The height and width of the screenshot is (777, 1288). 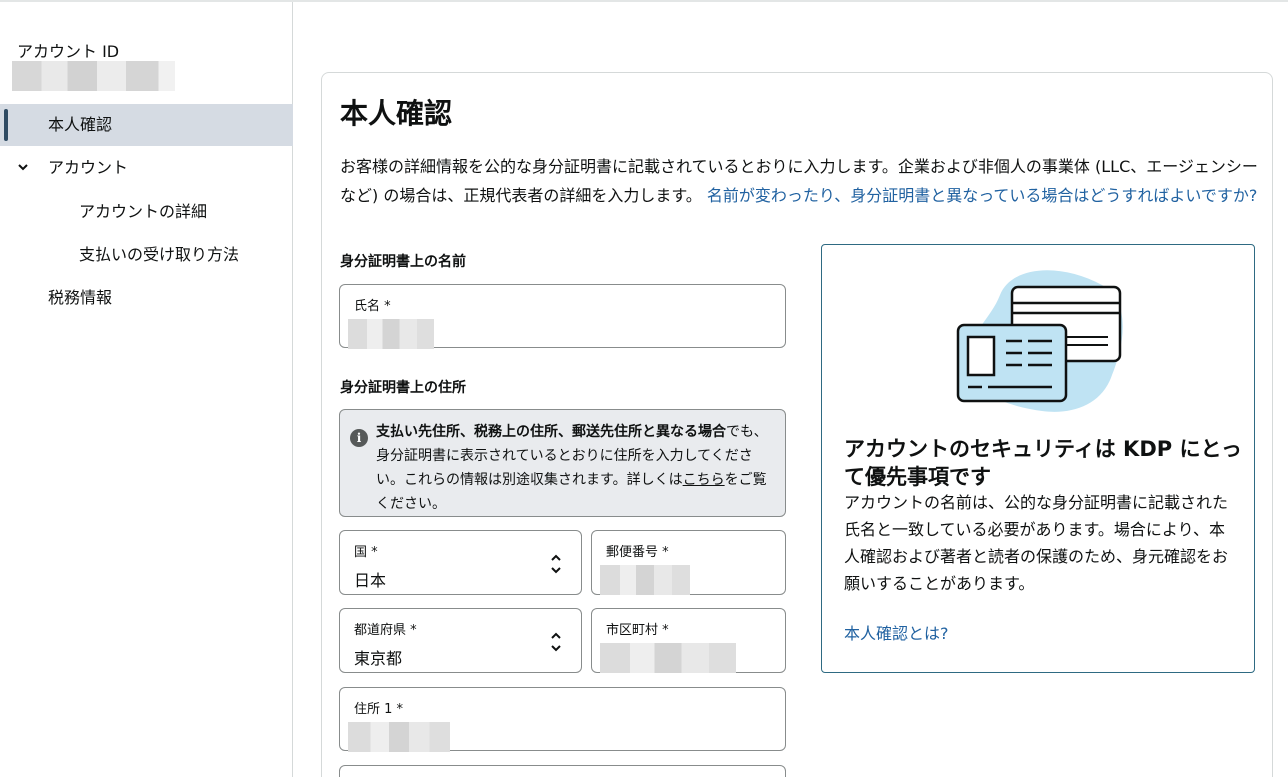 I want to click on sidebar-item-identity-verification: 本人確認, so click(x=146, y=125).